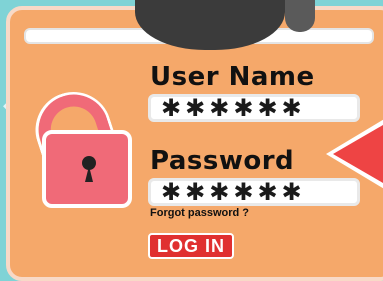 This screenshot has width=383, height=281. Describe the element at coordinates (191, 246) in the screenshot. I see `login-button: LOG IN` at that location.